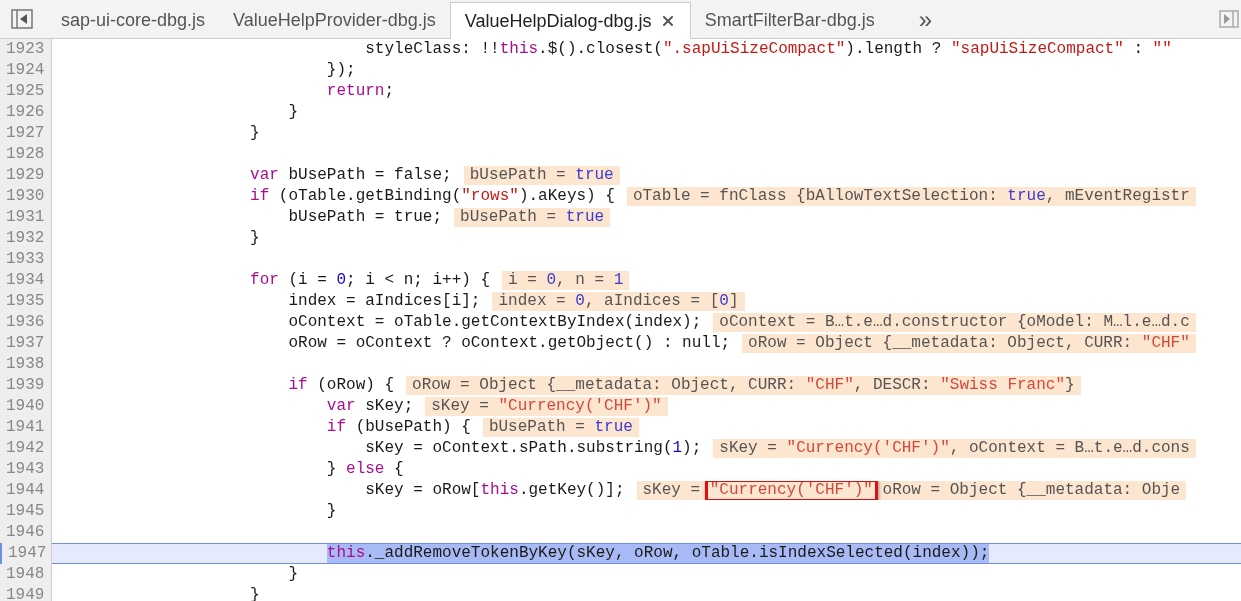 Image resolution: width=1241 pixels, height=601 pixels. What do you see at coordinates (570, 20) in the screenshot?
I see `file-tab: ValueHelpDialog-dbg.js` at bounding box center [570, 20].